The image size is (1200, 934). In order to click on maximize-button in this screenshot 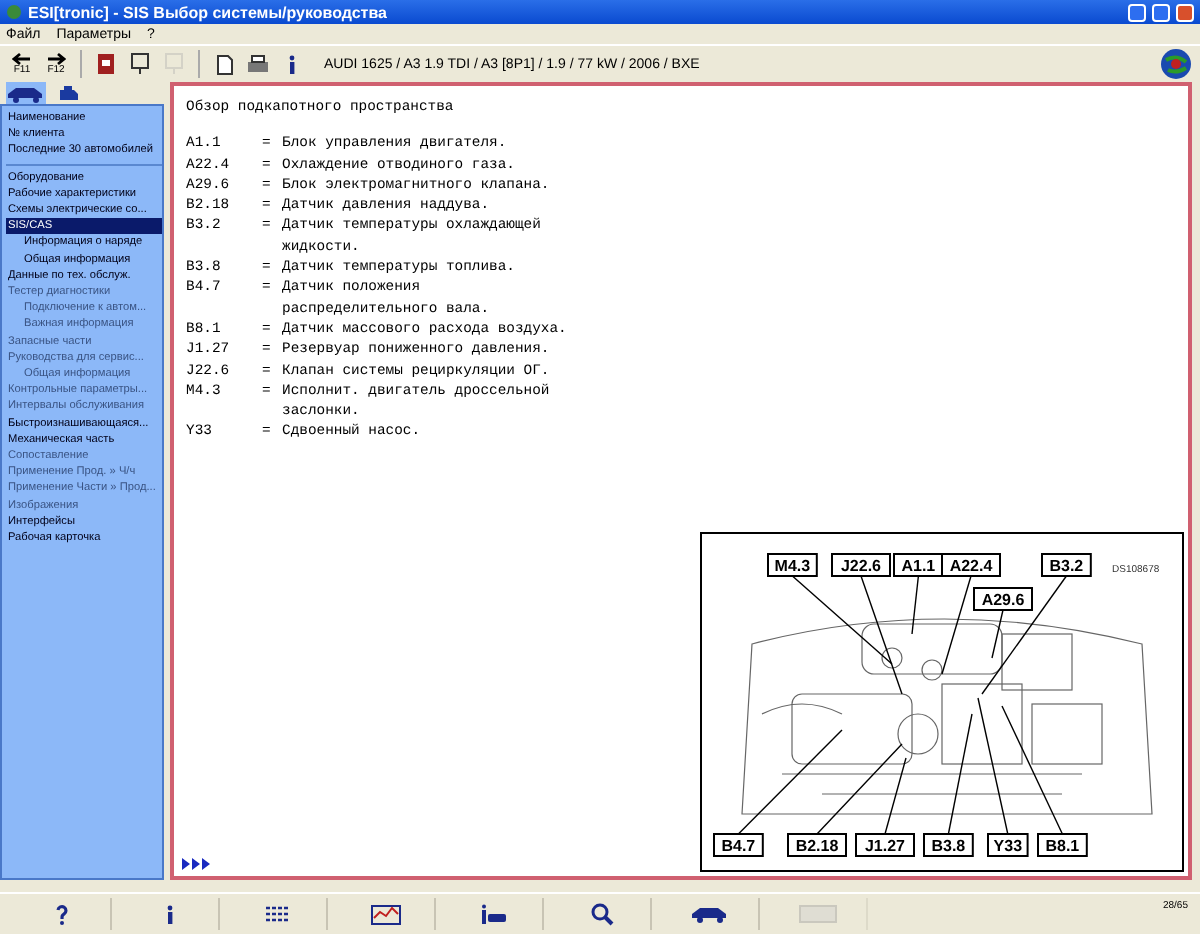, I will do `click(1161, 12)`.